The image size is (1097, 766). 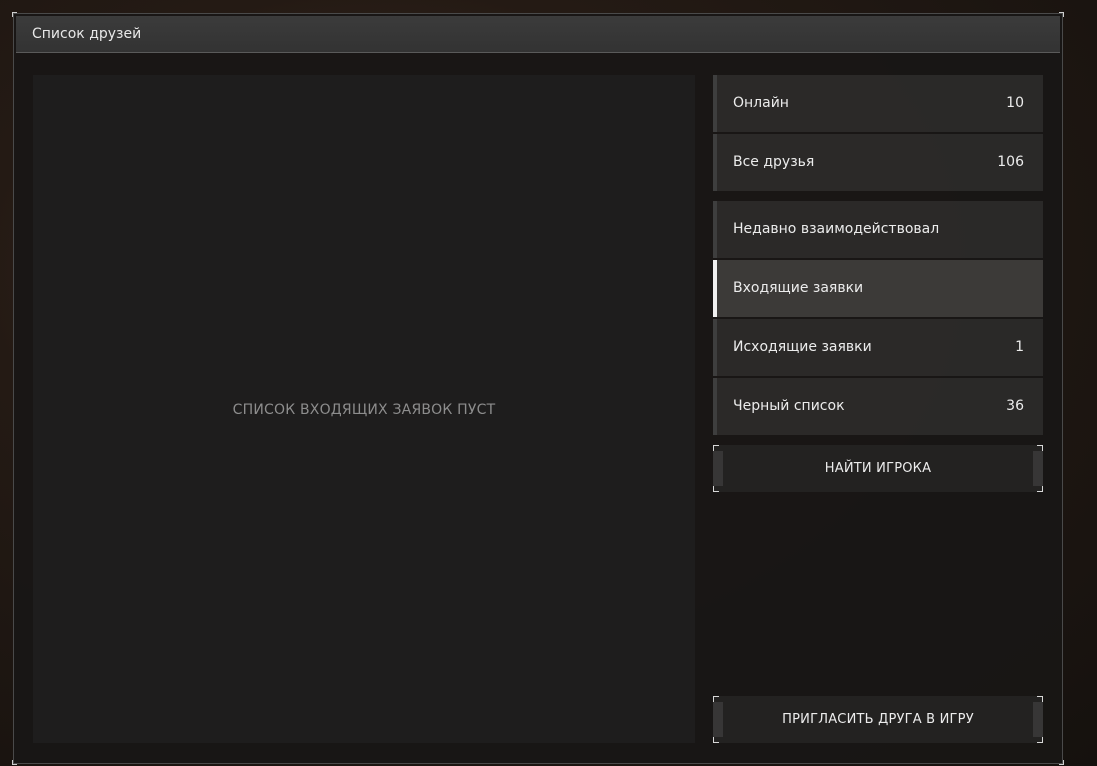 I want to click on find-player-button: НАЙТИ ИГРОКА, so click(x=878, y=468).